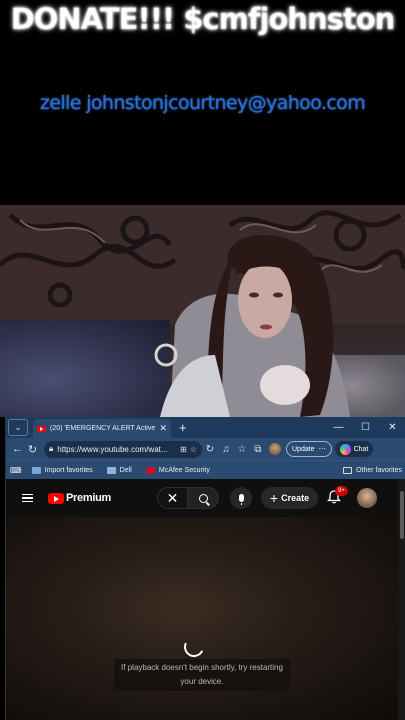 Image resolution: width=405 pixels, height=720 pixels. Describe the element at coordinates (68, 470) in the screenshot. I see `favorite-label: Import favorites` at that location.